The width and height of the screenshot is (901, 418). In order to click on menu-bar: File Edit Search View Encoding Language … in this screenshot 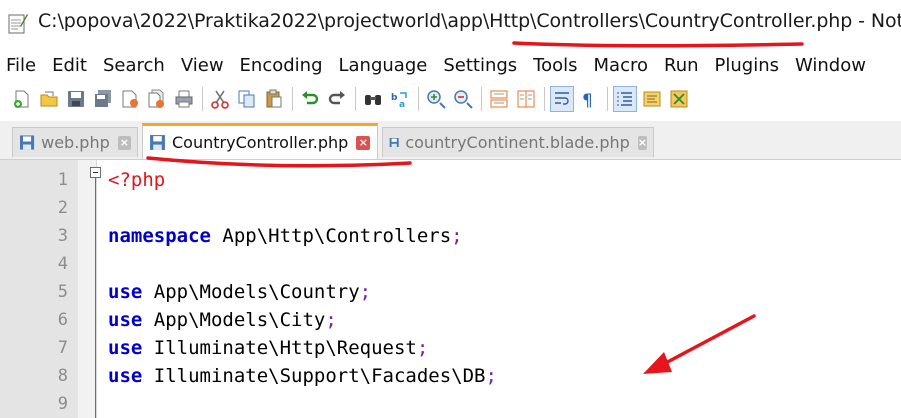, I will do `click(450, 65)`.